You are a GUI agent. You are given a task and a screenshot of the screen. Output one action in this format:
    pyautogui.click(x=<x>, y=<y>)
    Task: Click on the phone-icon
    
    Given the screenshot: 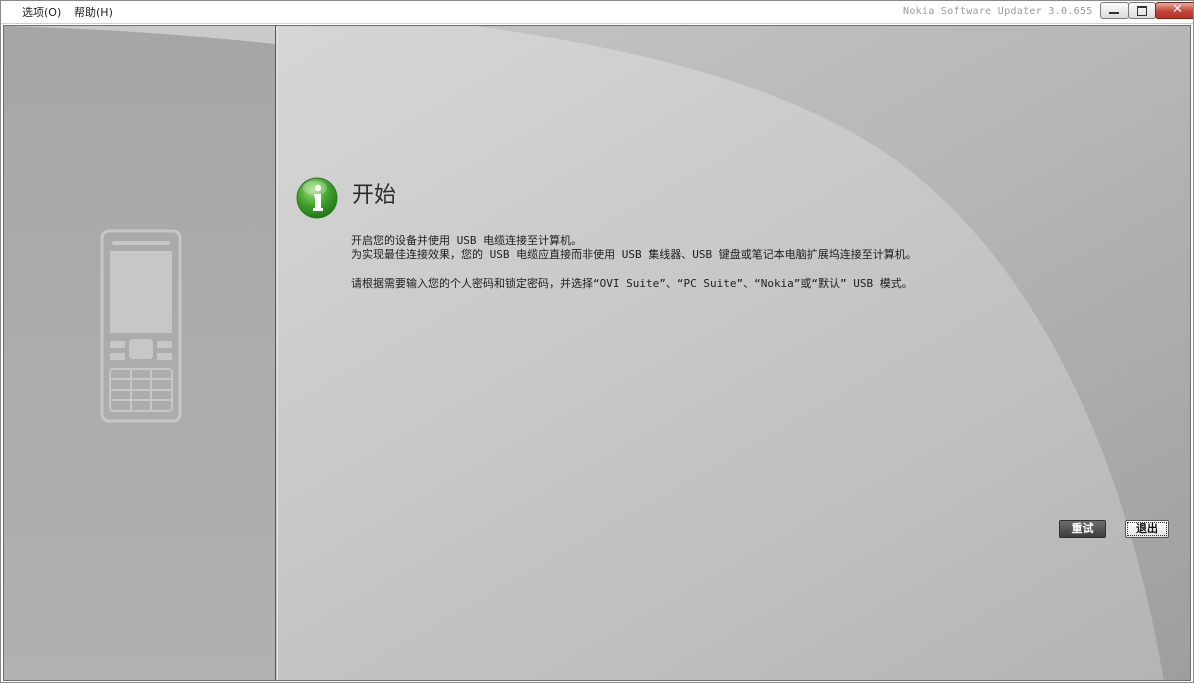 What is the action you would take?
    pyautogui.click(x=141, y=326)
    